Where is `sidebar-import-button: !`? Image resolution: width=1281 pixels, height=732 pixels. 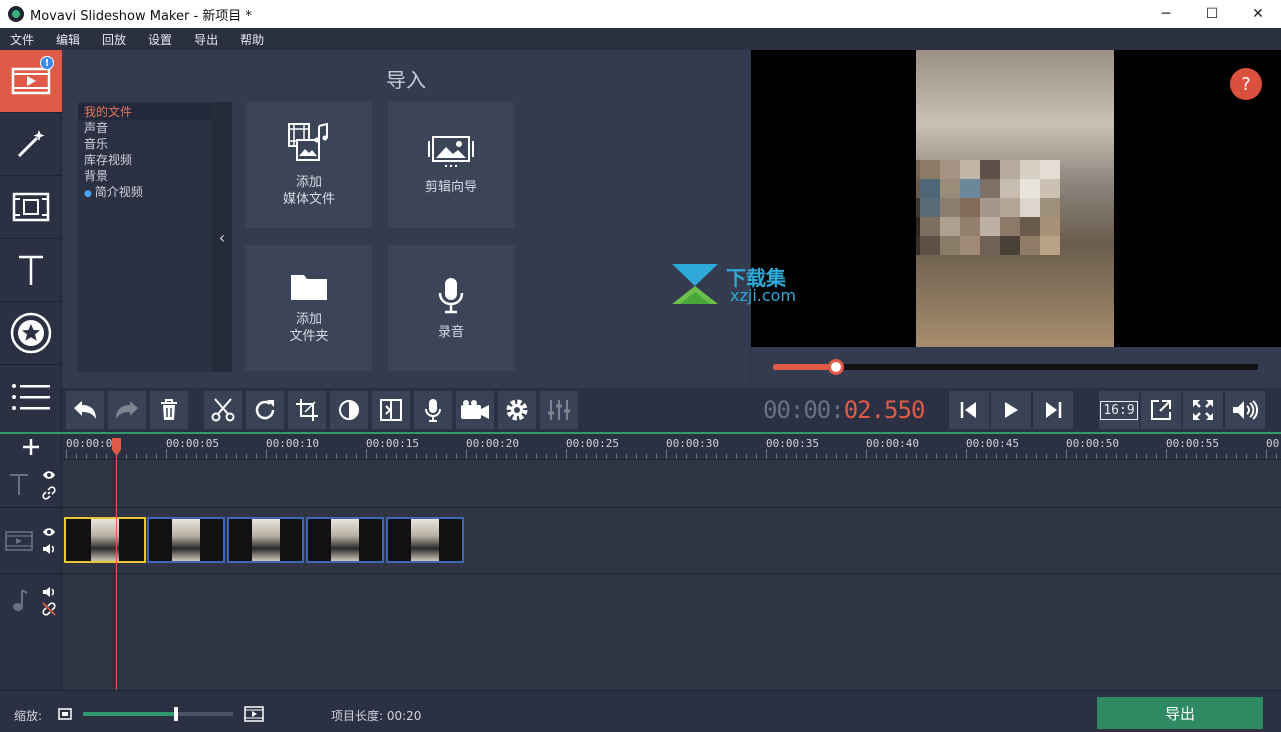 sidebar-import-button: ! is located at coordinates (31, 81).